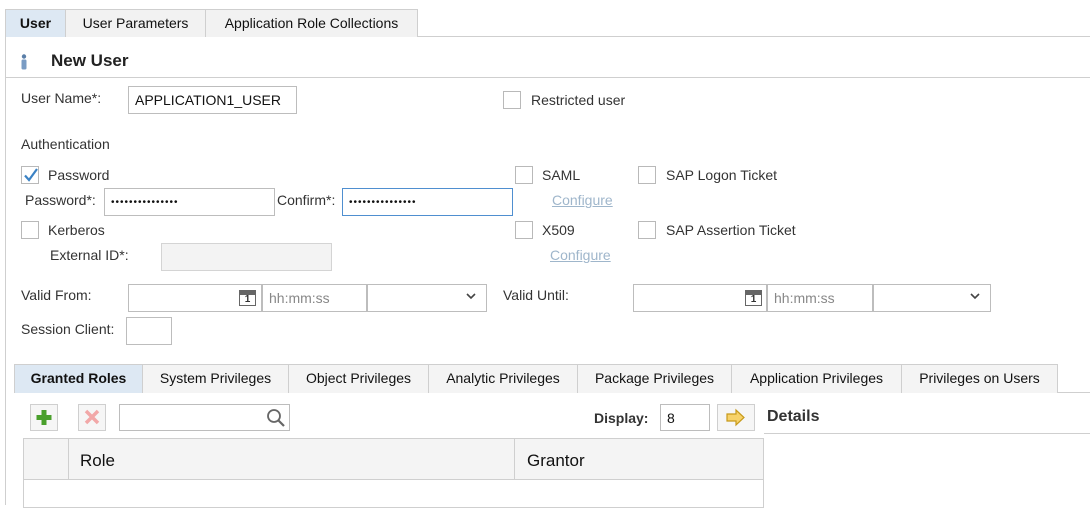 This screenshot has width=1090, height=508. What do you see at coordinates (149, 331) in the screenshot?
I see `session-client-input` at bounding box center [149, 331].